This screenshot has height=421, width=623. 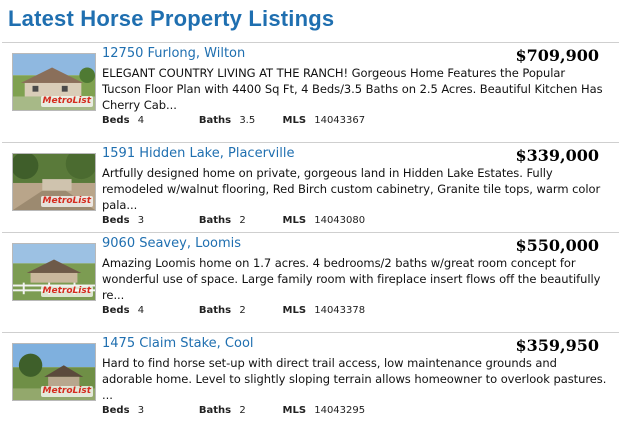 What do you see at coordinates (340, 120) in the screenshot?
I see `mls-value: 14043367` at bounding box center [340, 120].